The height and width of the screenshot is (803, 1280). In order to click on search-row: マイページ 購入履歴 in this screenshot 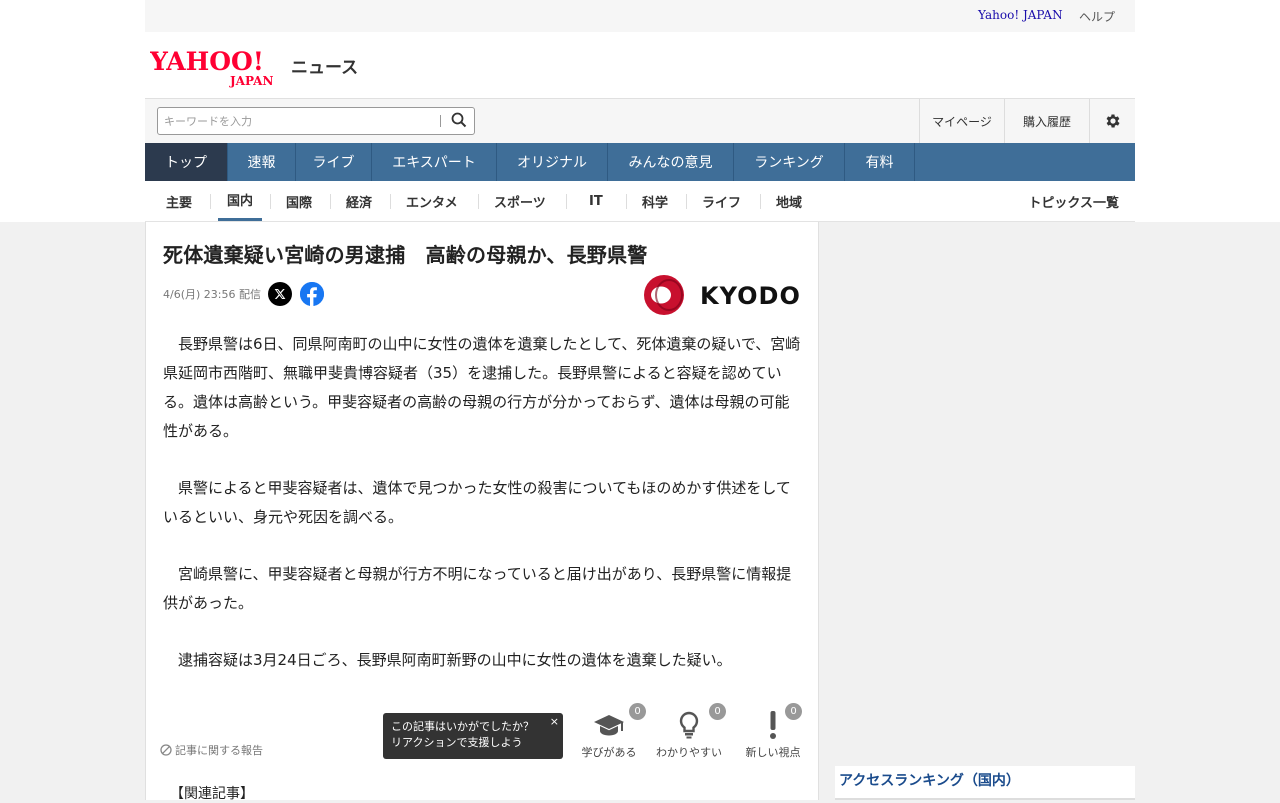, I will do `click(640, 120)`.